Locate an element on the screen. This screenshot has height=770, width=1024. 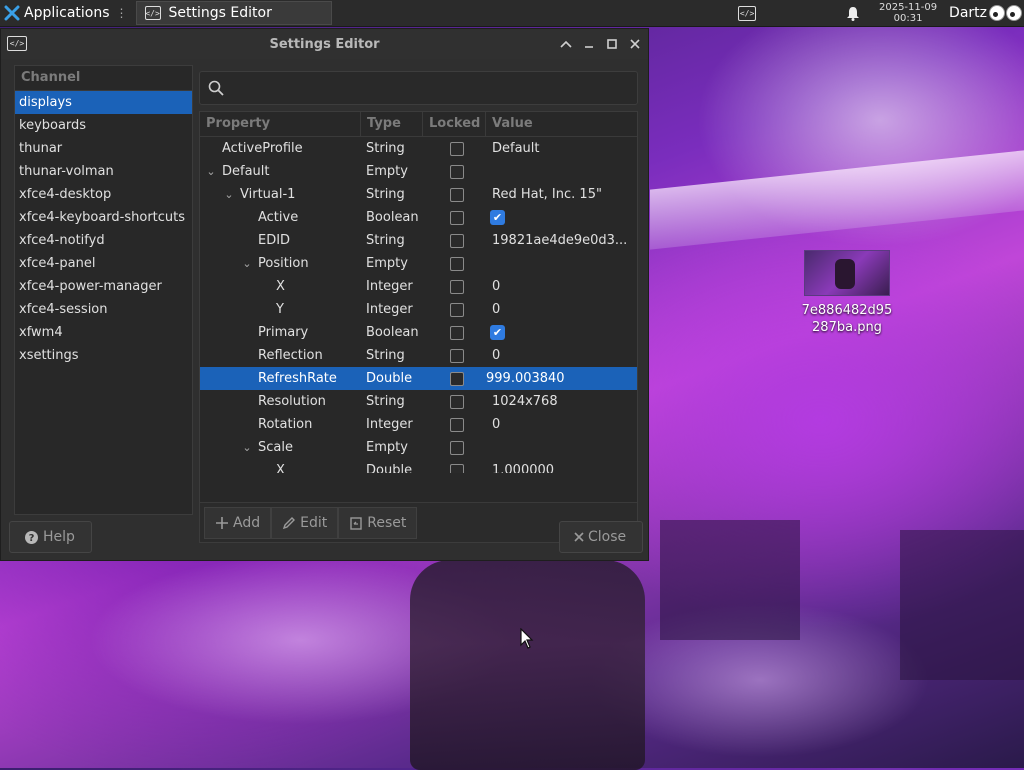
tray-settings-editor-icon: </> is located at coordinates (747, 13).